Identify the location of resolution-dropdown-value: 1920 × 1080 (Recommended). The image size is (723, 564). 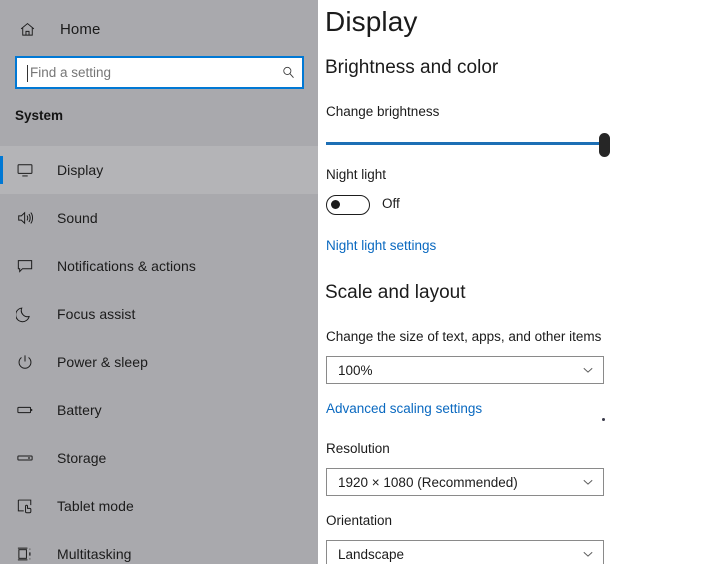
(428, 482).